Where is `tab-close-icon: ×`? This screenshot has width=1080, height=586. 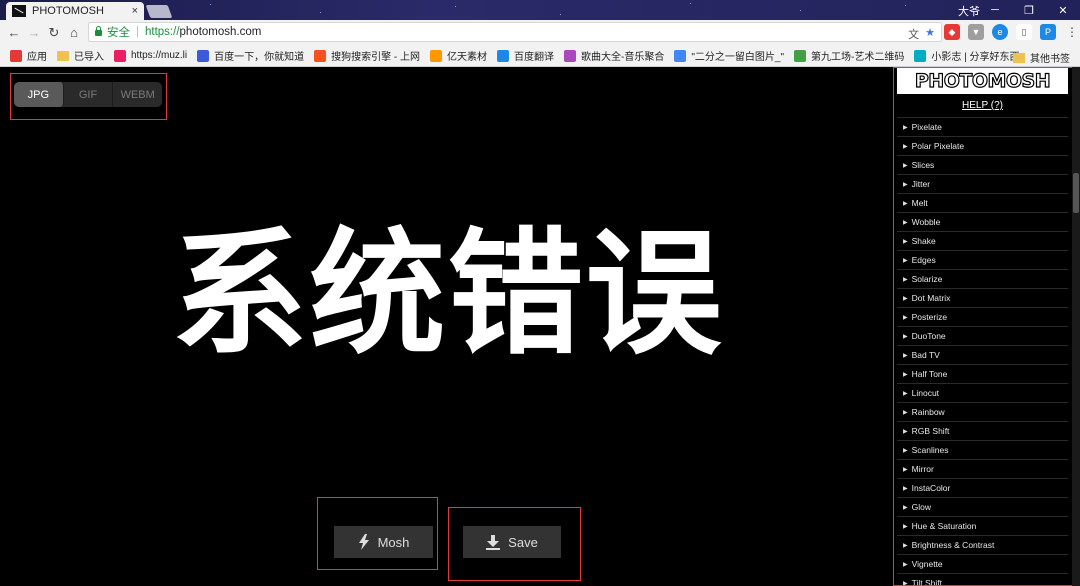
tab-close-icon: × is located at coordinates (135, 11).